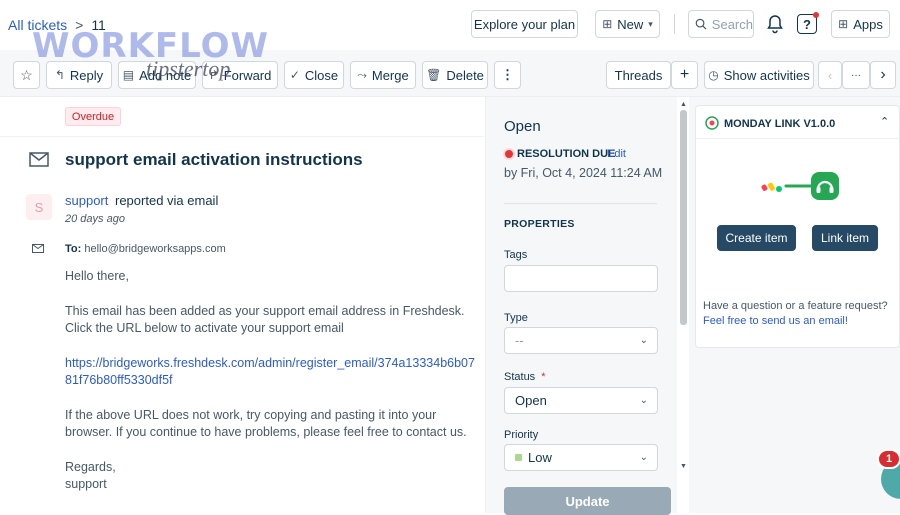  What do you see at coordinates (674, 24) in the screenshot?
I see `header-divider` at bounding box center [674, 24].